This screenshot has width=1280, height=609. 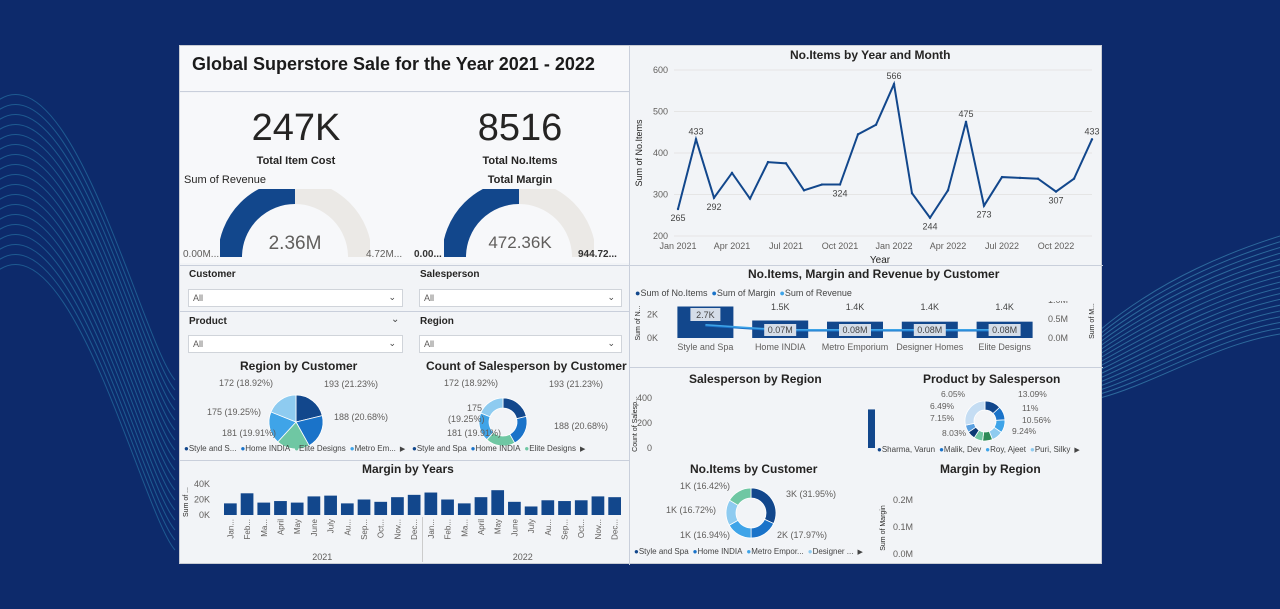 I want to click on y-tick-label: 0, so click(x=649, y=448).